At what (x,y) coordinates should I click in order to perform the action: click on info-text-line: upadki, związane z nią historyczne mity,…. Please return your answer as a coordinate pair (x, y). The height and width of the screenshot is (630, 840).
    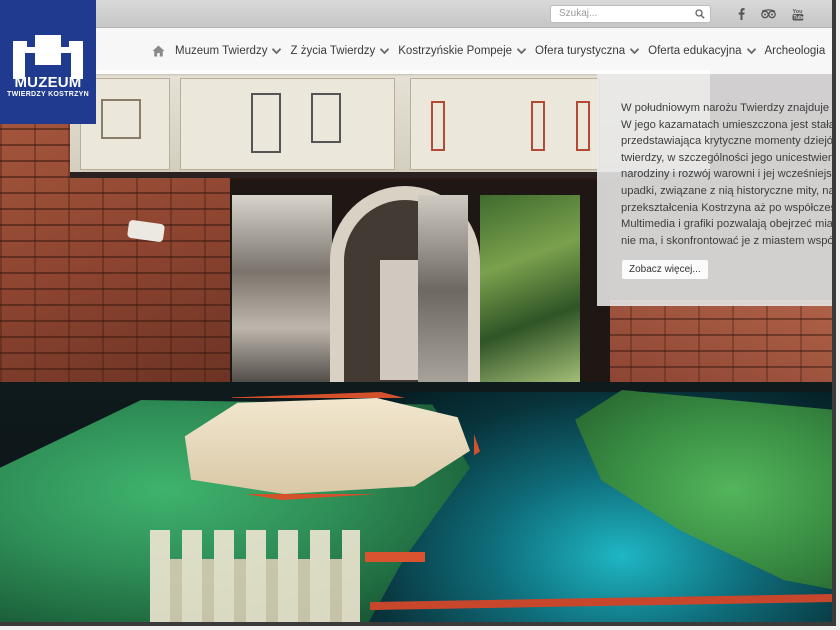
    Looking at the image, I should click on (728, 190).